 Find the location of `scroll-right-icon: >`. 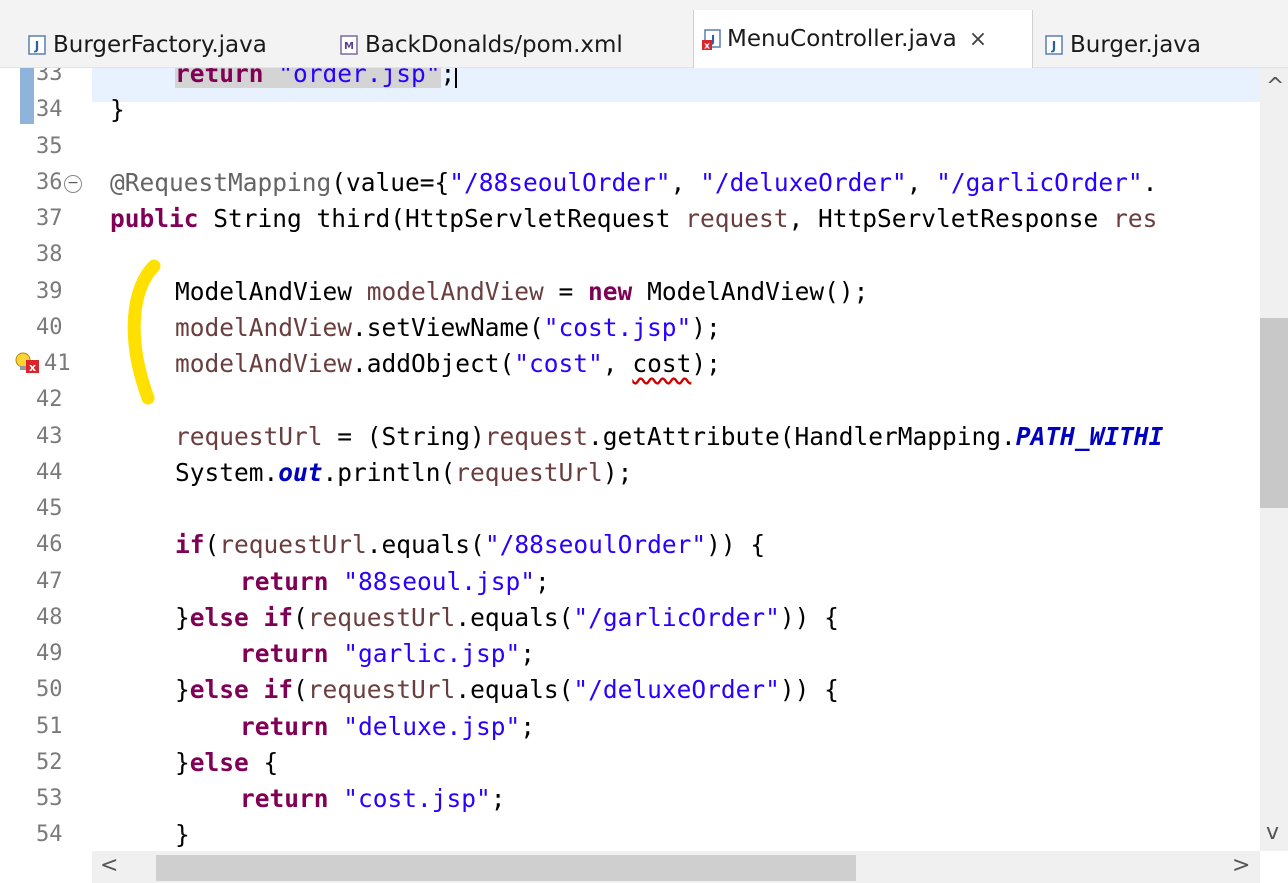

scroll-right-icon: > is located at coordinates (1241, 865).